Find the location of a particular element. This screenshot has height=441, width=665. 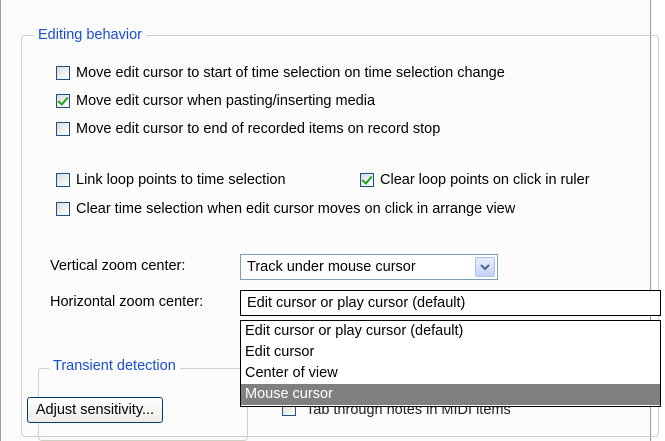

dropdown-option: Edit cursor is located at coordinates (450, 352).